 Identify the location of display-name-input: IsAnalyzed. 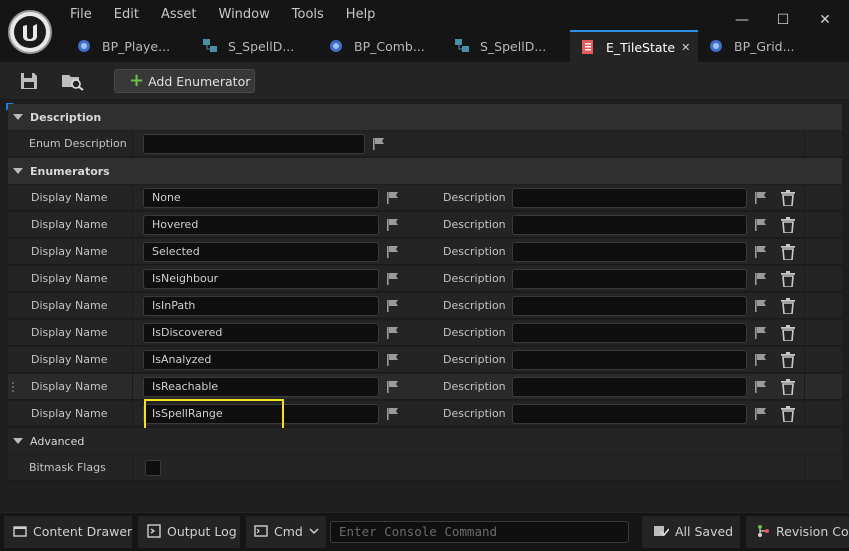
(261, 360).